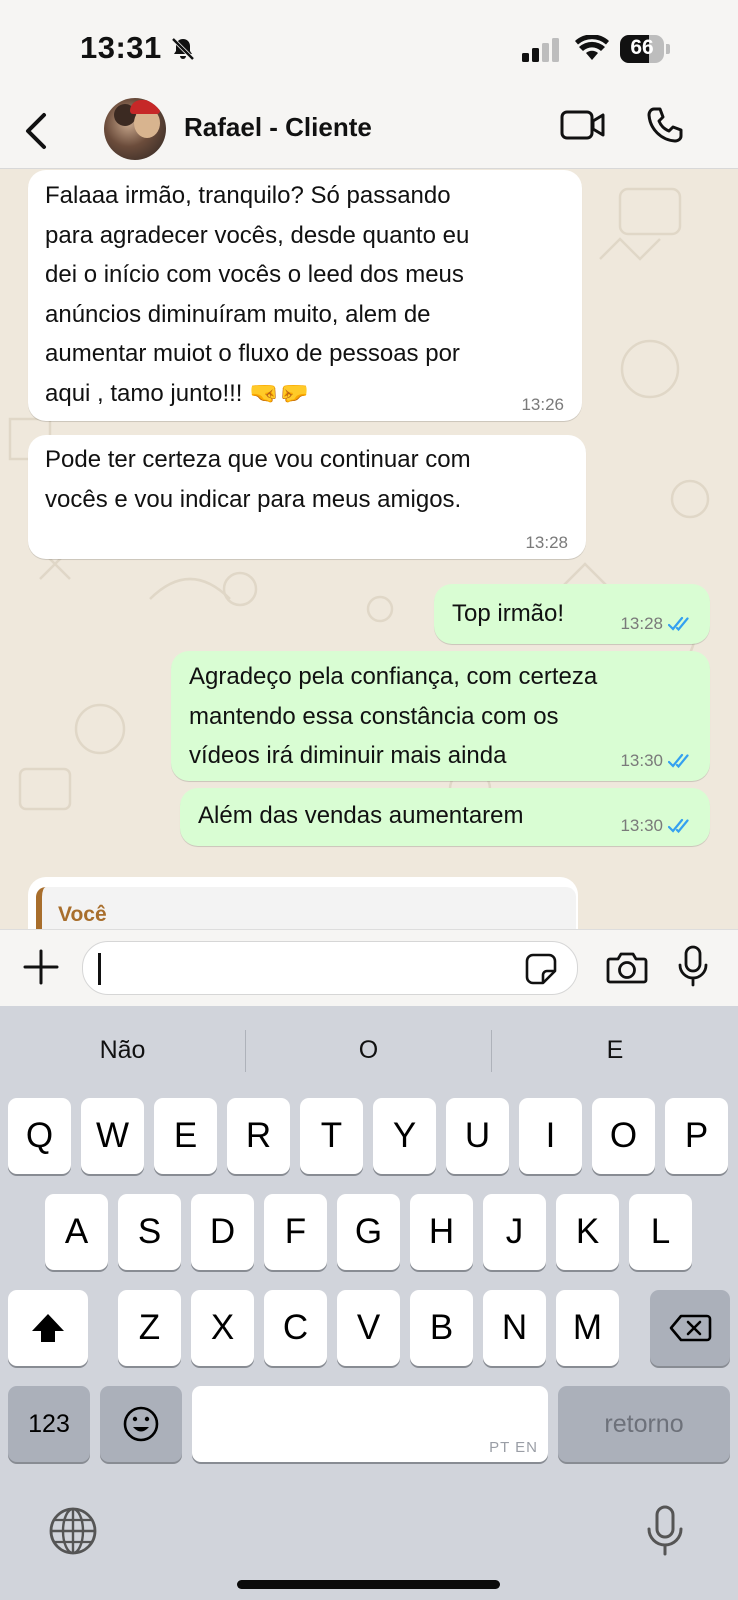 This screenshot has height=1600, width=738. I want to click on key-o: O, so click(623, 1136).